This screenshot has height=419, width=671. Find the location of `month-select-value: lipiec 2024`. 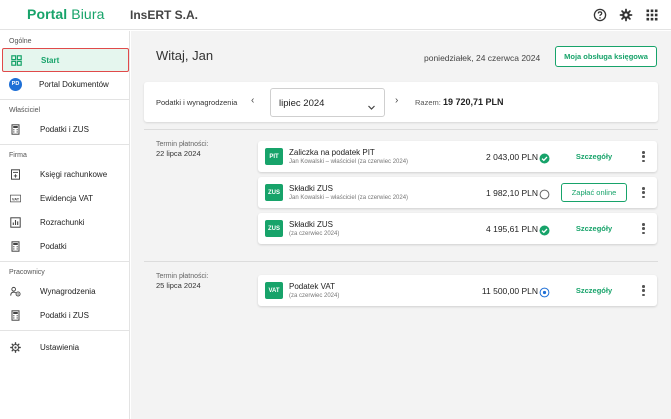

month-select-value: lipiec 2024 is located at coordinates (302, 103).